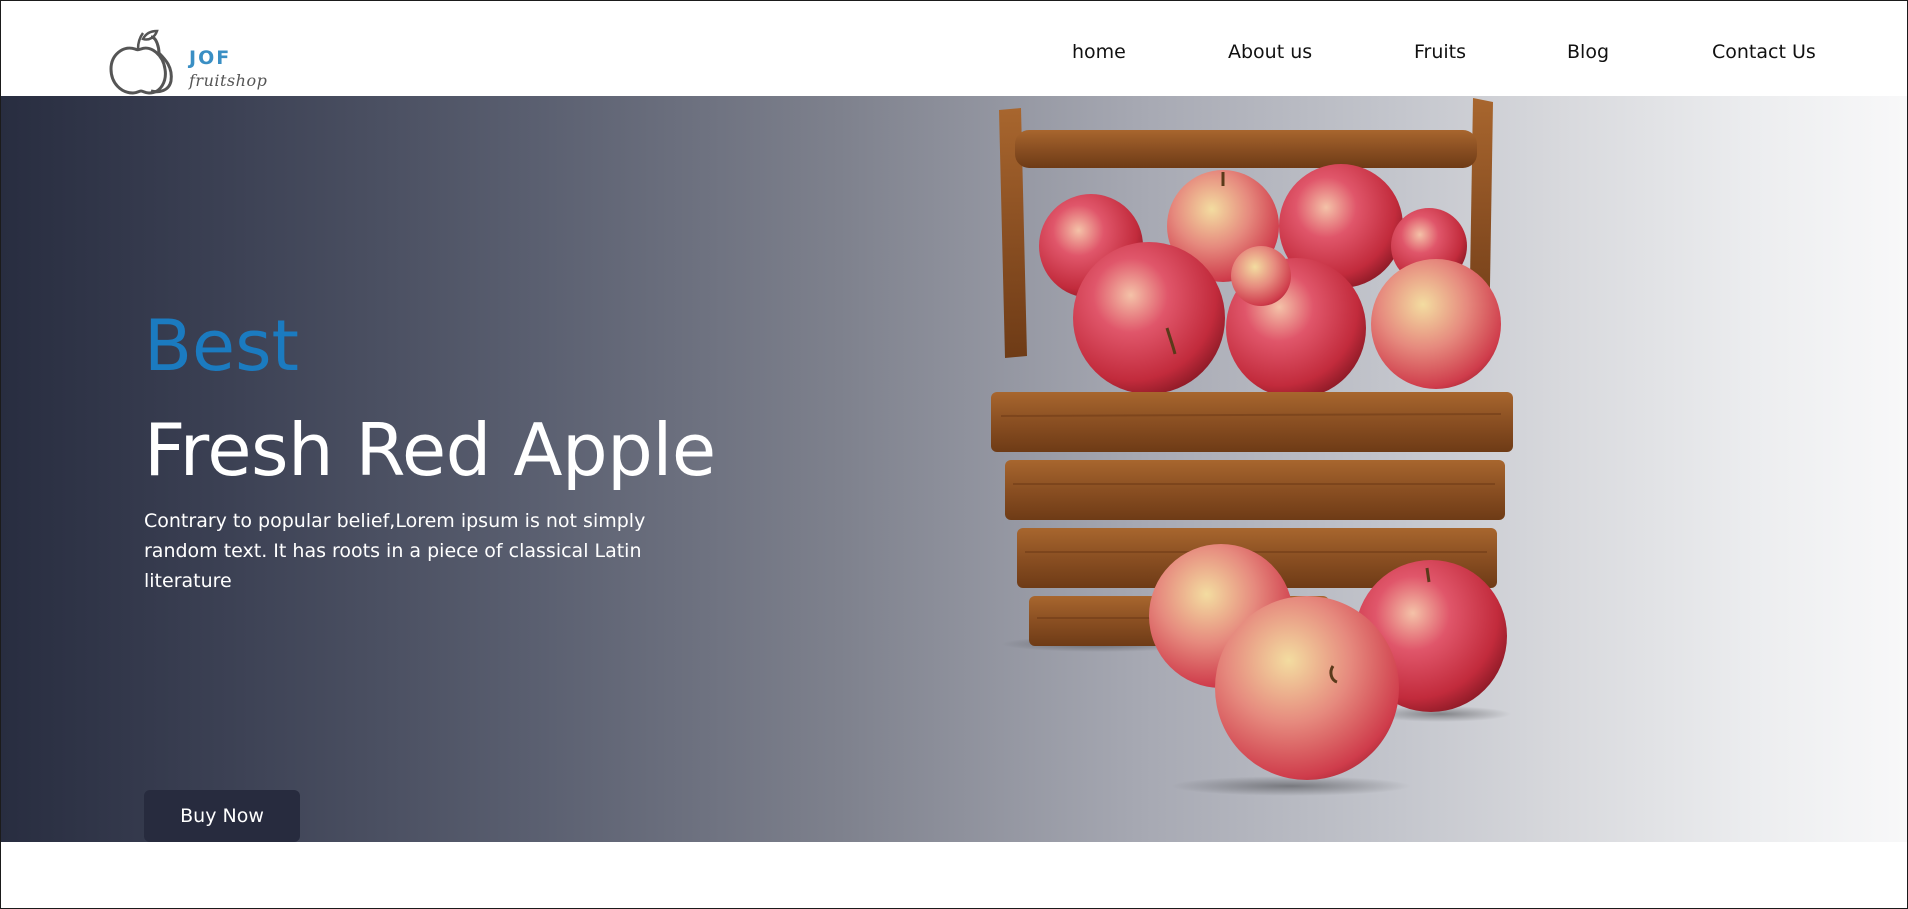 This screenshot has height=909, width=1908. I want to click on brand-tagline: fruitshop, so click(228, 80).